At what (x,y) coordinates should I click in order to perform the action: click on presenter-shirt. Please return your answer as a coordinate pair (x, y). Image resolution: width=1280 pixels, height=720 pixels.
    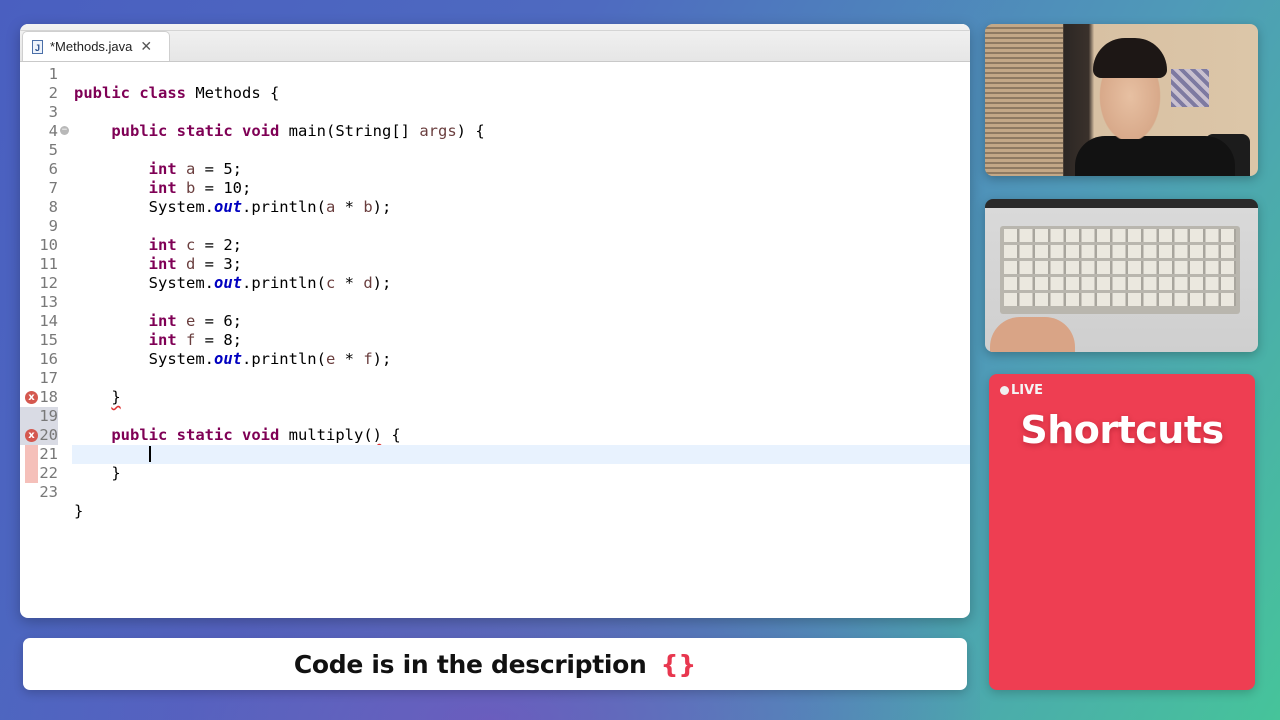
    Looking at the image, I should click on (1155, 156).